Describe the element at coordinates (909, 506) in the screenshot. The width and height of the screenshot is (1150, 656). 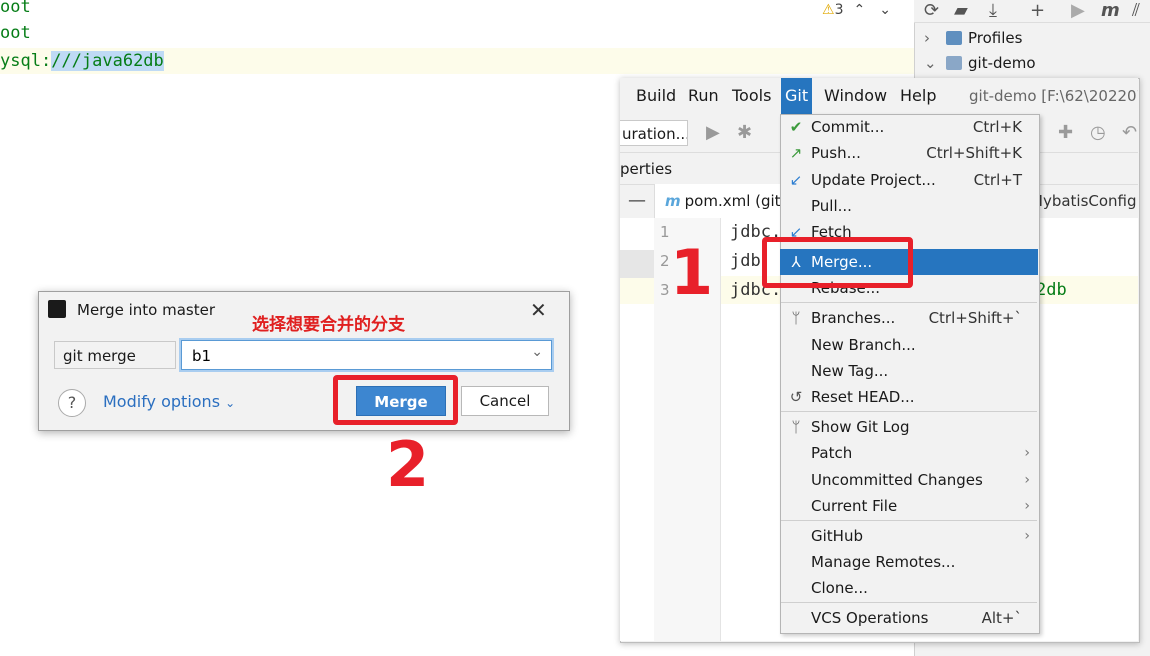
I see `git-menu-current-file: Current File ›` at that location.